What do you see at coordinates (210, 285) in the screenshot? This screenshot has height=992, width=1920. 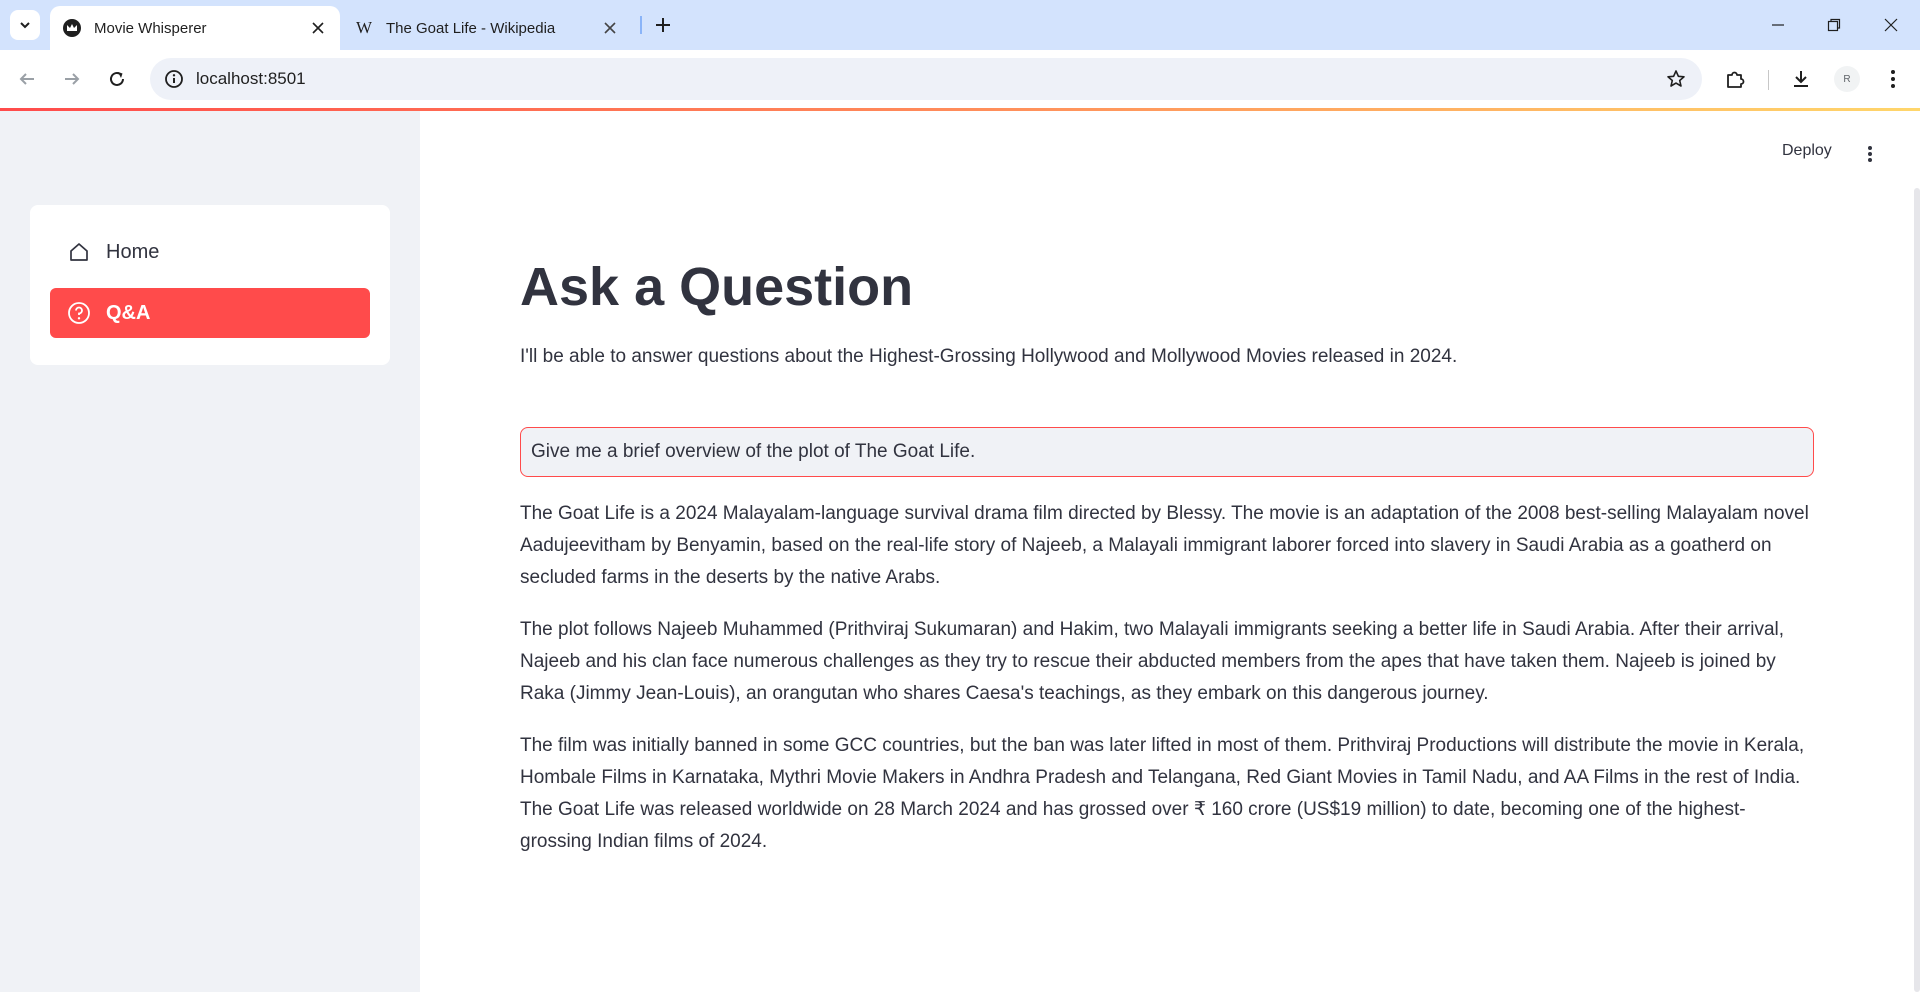 I see `sidebar-nav-menu: Home Q&A` at bounding box center [210, 285].